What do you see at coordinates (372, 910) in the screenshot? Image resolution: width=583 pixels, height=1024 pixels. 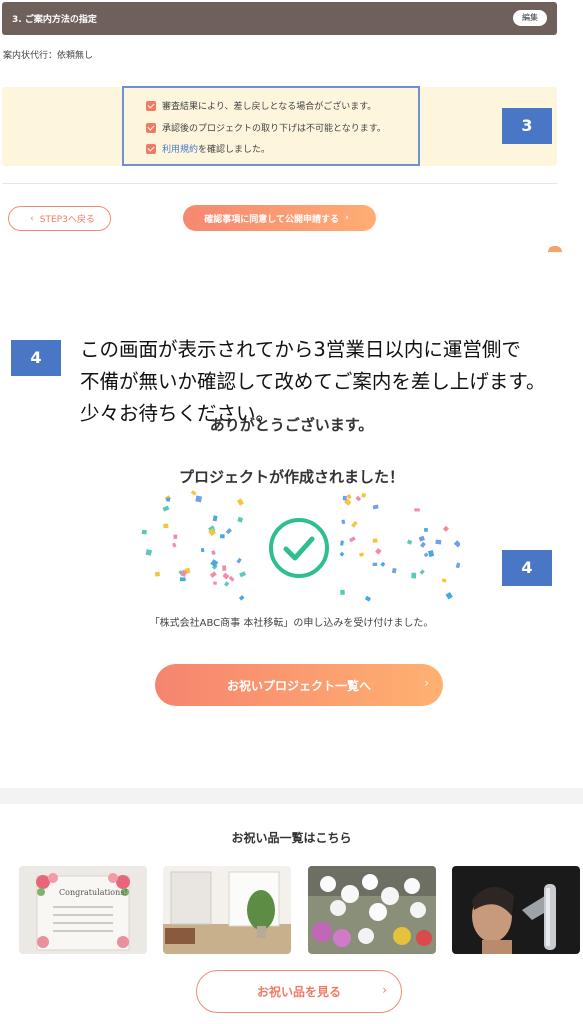 I see `gift-thumbnail-orchids` at bounding box center [372, 910].